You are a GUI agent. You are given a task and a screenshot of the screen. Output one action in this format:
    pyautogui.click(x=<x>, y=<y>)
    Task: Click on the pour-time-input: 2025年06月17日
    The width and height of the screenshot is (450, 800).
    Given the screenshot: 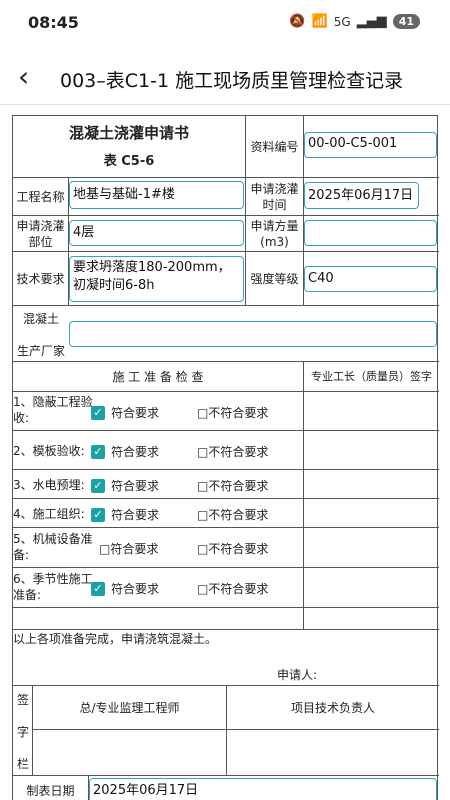 What is the action you would take?
    pyautogui.click(x=361, y=195)
    